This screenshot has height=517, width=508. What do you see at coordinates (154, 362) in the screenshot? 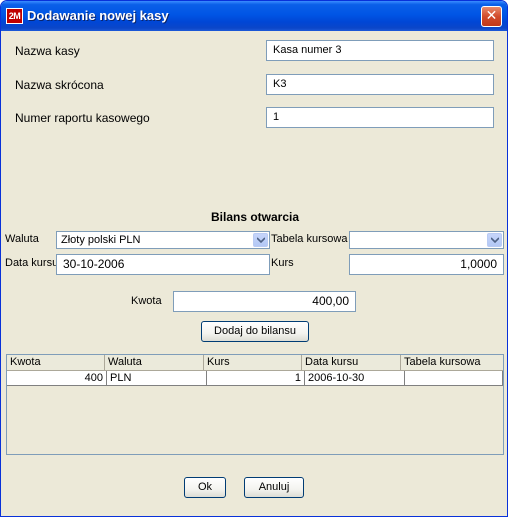
I see `column-header-currency: Waluta` at bounding box center [154, 362].